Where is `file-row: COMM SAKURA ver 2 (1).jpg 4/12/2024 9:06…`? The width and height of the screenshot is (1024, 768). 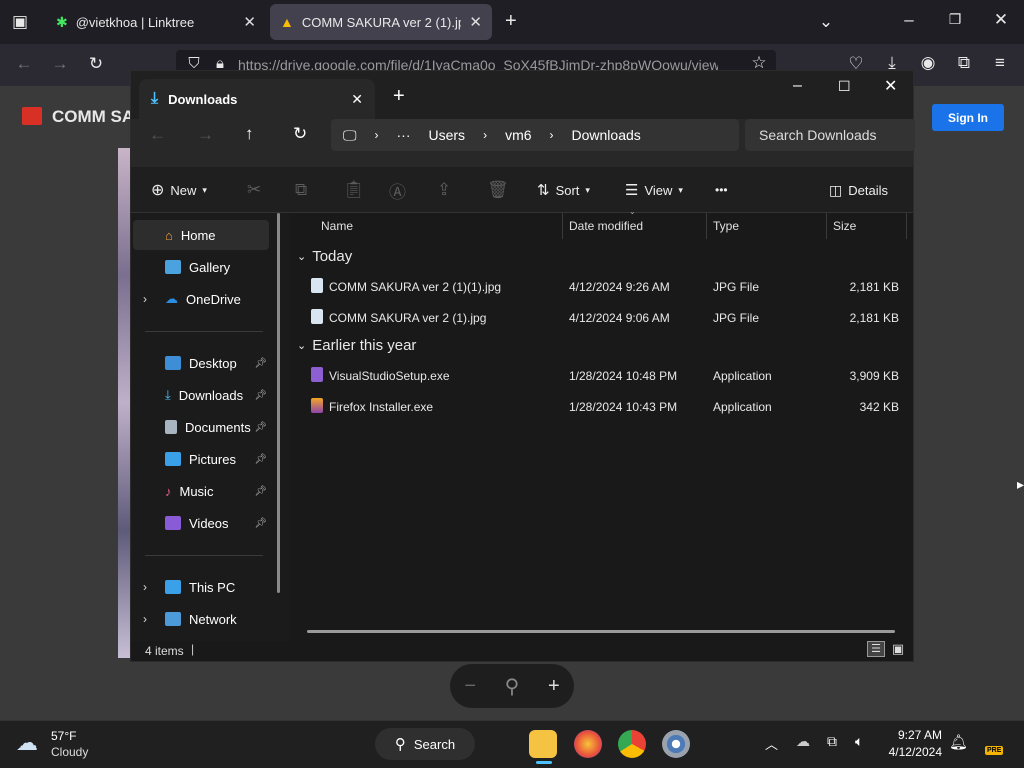 file-row: COMM SAKURA ver 2 (1).jpg 4/12/2024 9:06… is located at coordinates (605, 317).